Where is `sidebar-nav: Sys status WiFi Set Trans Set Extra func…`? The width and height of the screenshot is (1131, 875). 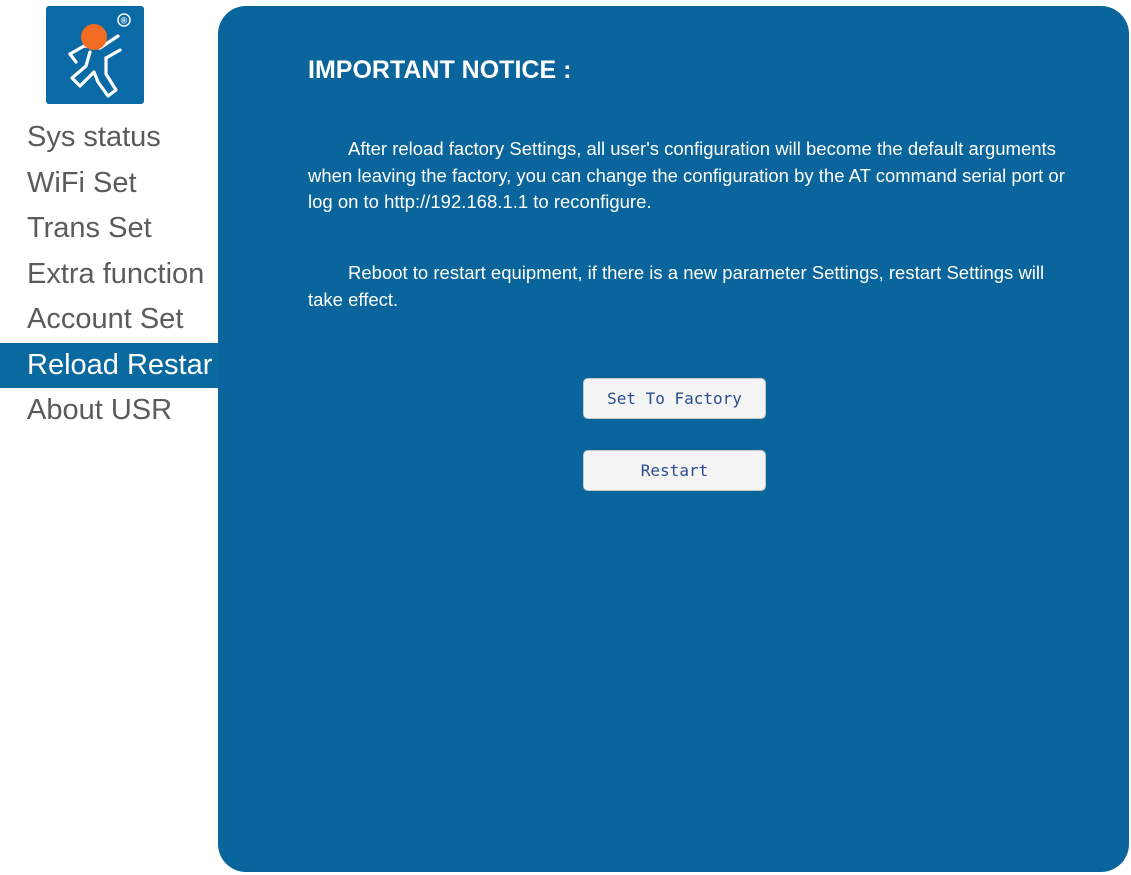
sidebar-nav: Sys status WiFi Set Trans Set Extra func… is located at coordinates (109, 274).